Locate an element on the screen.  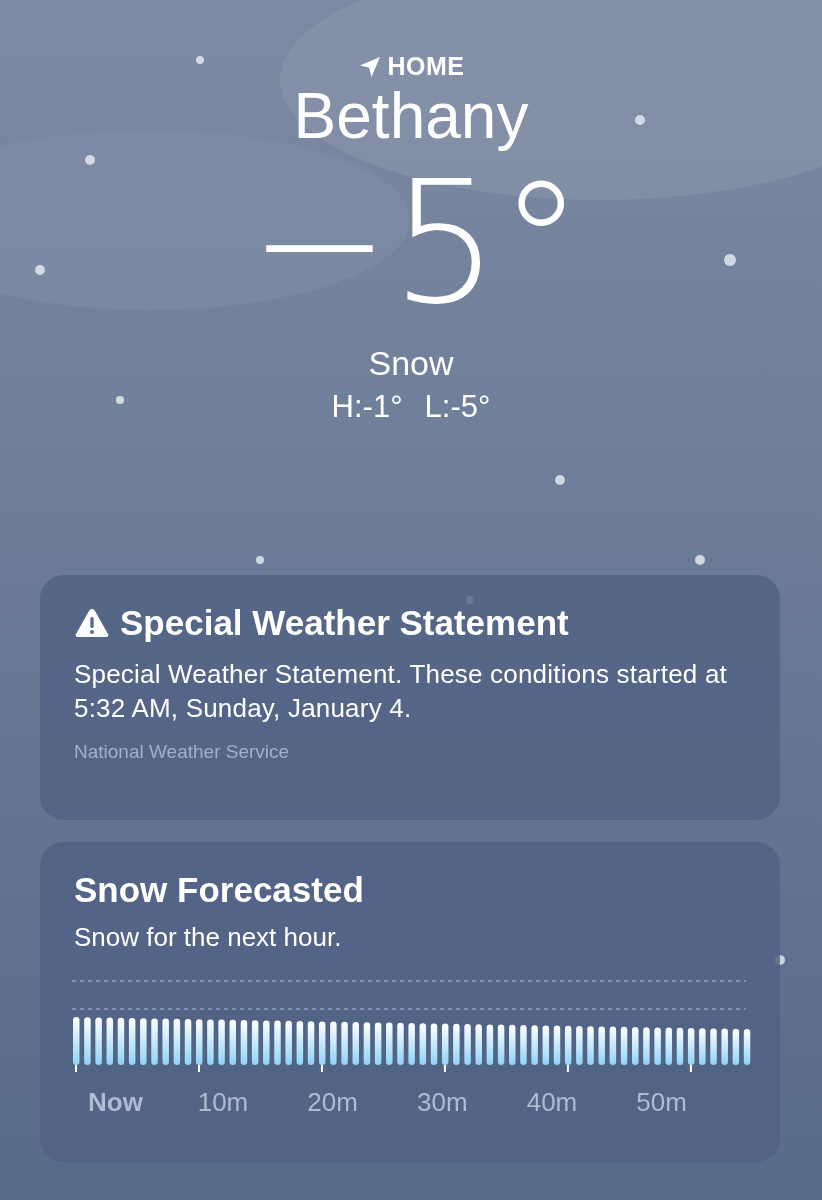
alert-source: National Weather Service is located at coordinates (182, 752).